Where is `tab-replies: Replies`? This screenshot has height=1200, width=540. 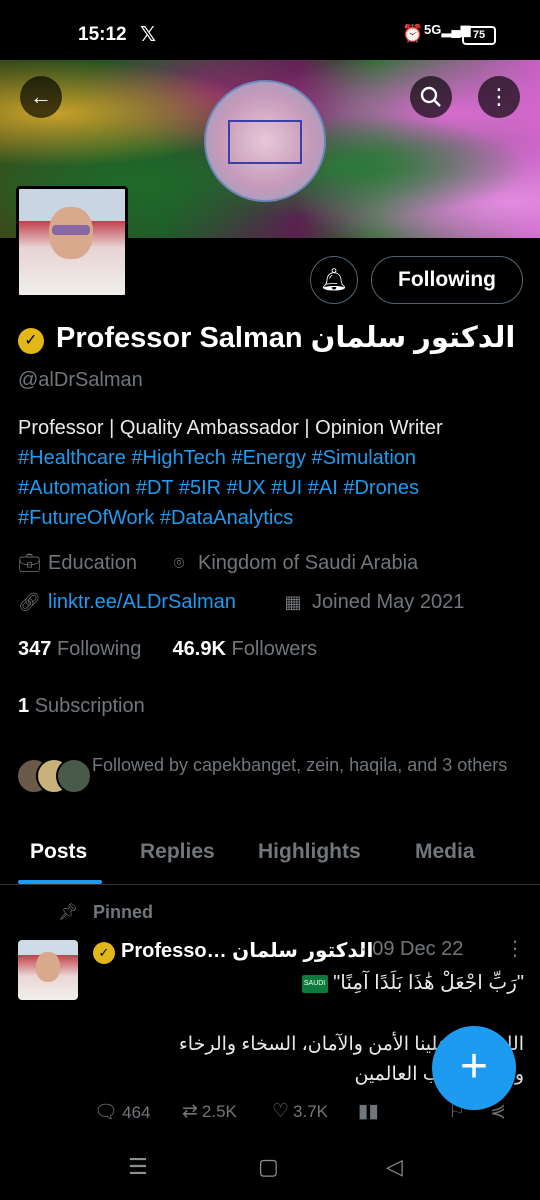 tab-replies: Replies is located at coordinates (177, 852).